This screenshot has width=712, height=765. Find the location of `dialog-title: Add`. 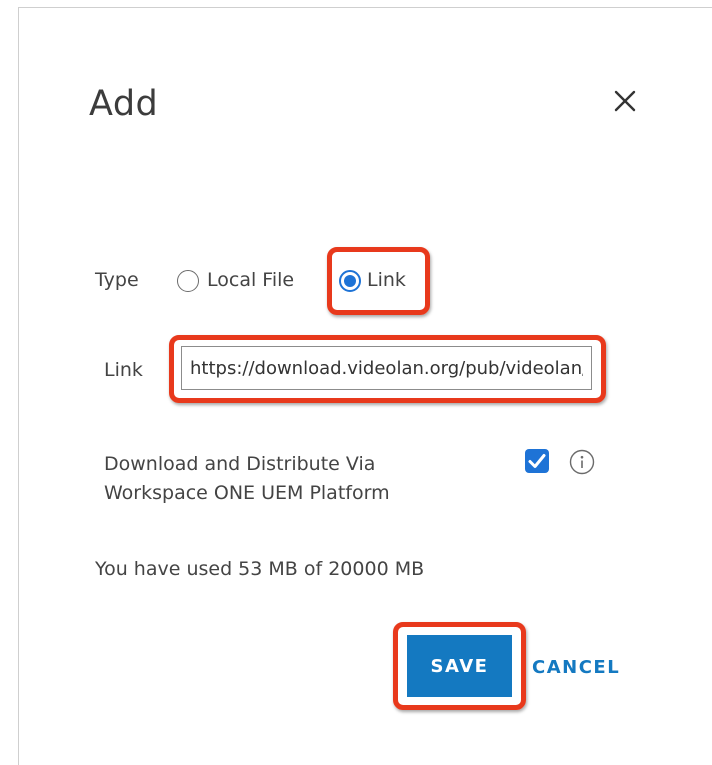

dialog-title: Add is located at coordinates (124, 104).